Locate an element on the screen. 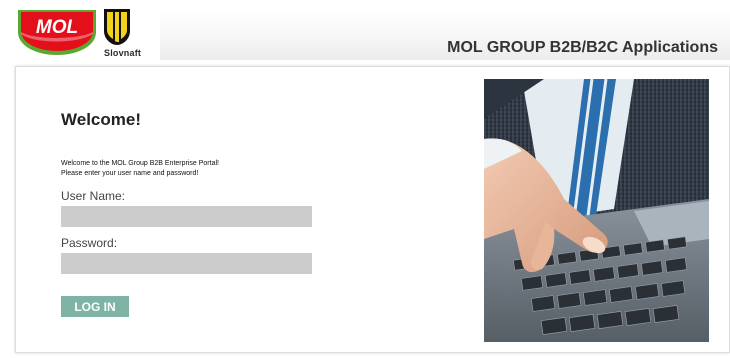  mol-logo: MOL is located at coordinates (57, 32).